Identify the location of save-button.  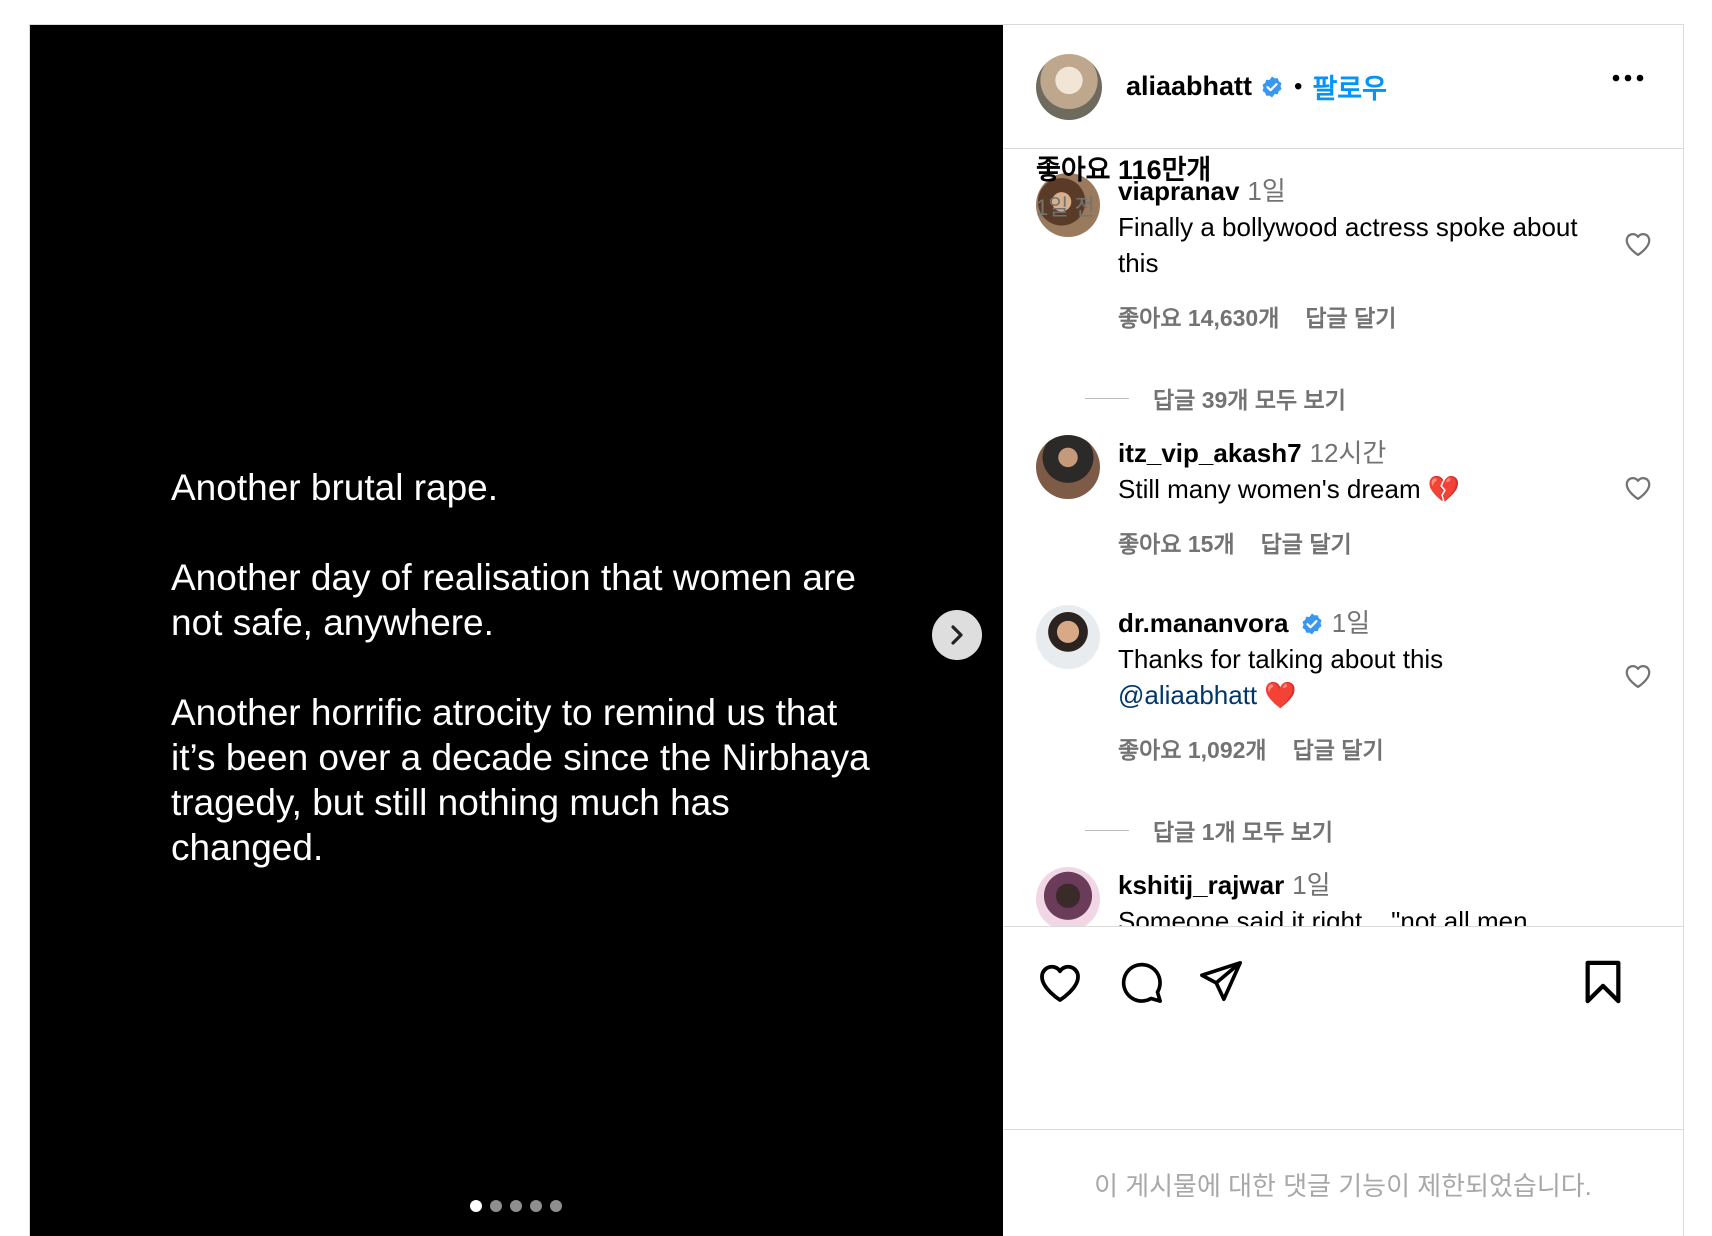
(1603, 984).